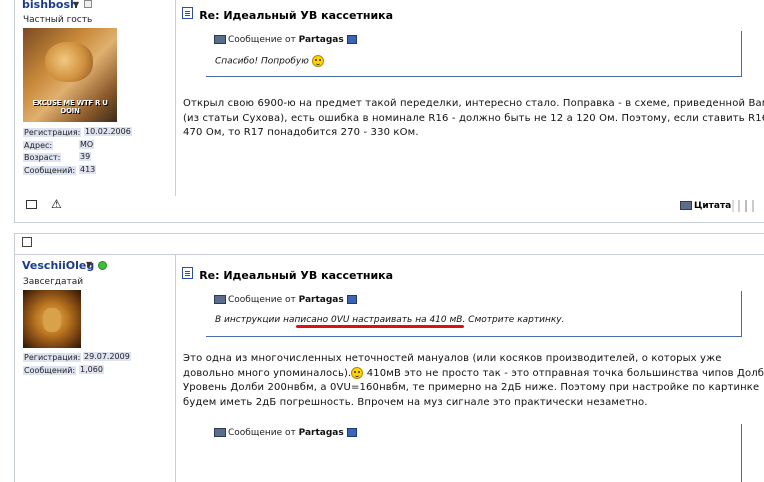 Image resolution: width=764 pixels, height=482 pixels. What do you see at coordinates (85, 156) in the screenshot?
I see `stat-value: 39` at bounding box center [85, 156].